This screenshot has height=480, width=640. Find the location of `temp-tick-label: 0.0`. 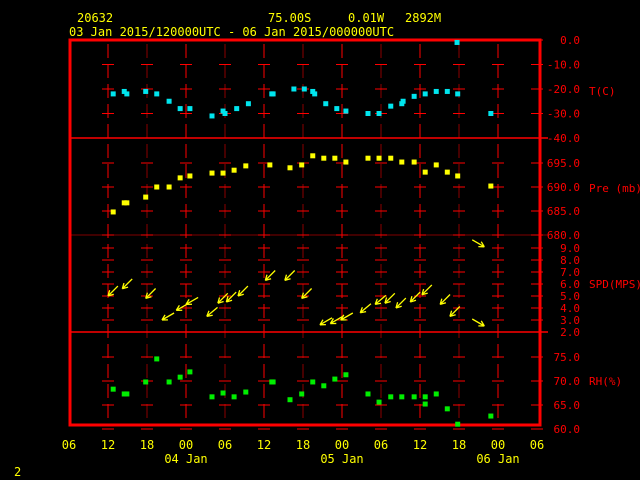

temp-tick-label: 0.0 is located at coordinates (570, 40).